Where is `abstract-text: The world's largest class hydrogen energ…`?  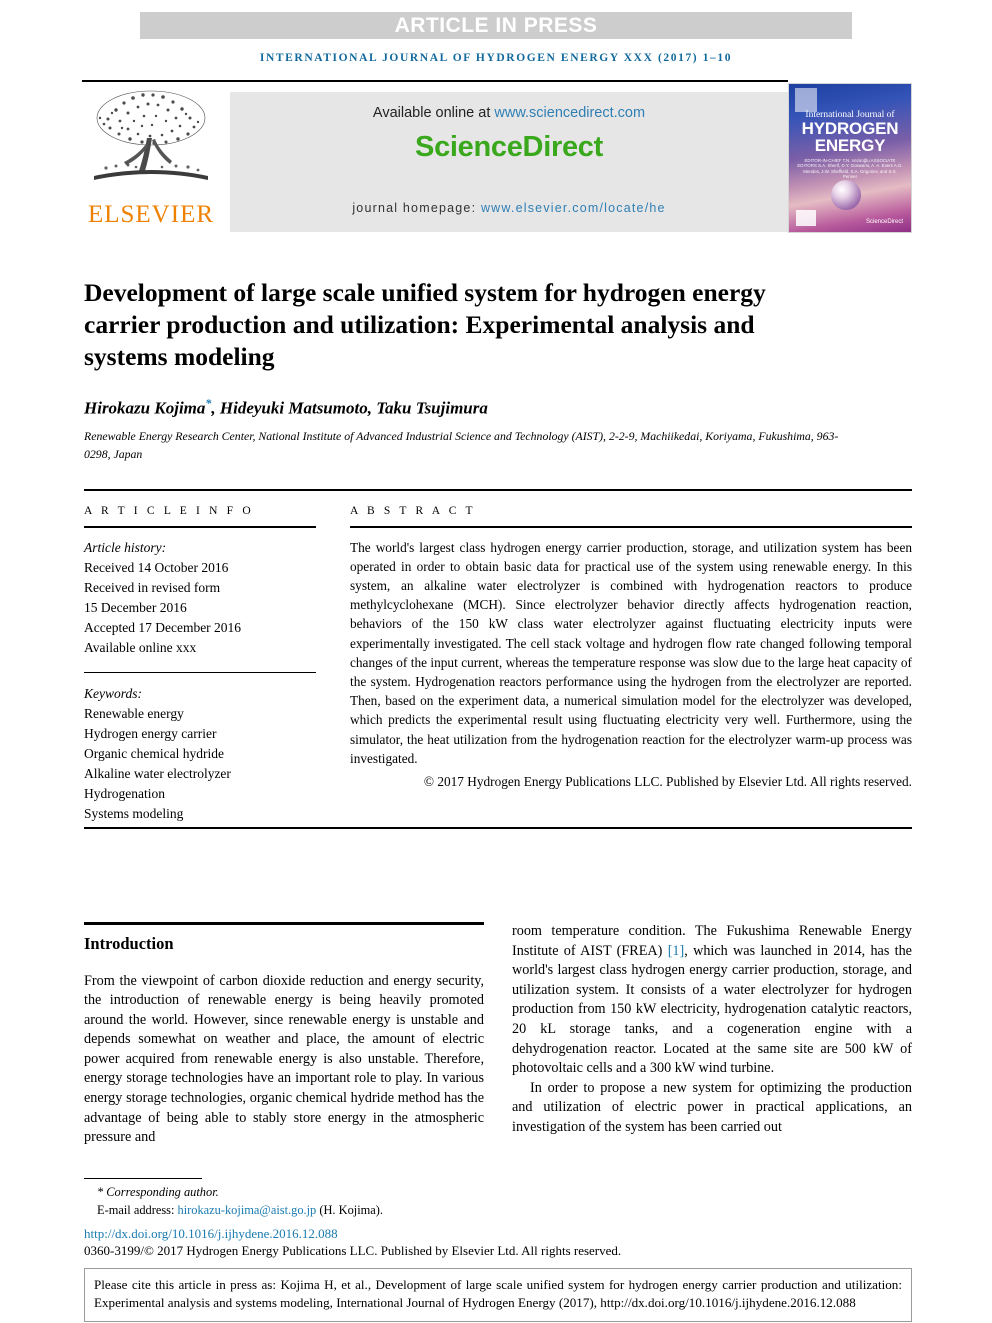 abstract-text: The world's largest class hydrogen energ… is located at coordinates (631, 652).